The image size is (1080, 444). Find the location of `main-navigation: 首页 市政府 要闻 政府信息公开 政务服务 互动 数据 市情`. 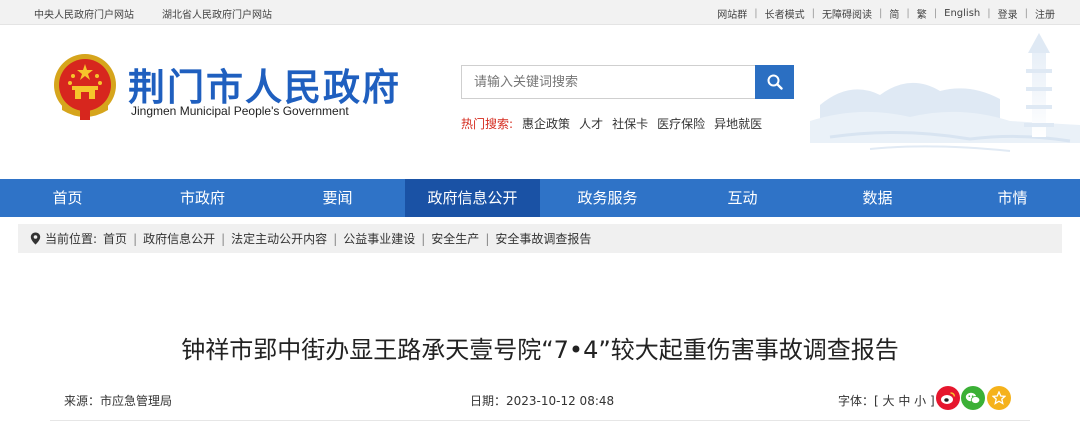

main-navigation: 首页 市政府 要闻 政府信息公开 政务服务 互动 数据 市情 is located at coordinates (540, 198).